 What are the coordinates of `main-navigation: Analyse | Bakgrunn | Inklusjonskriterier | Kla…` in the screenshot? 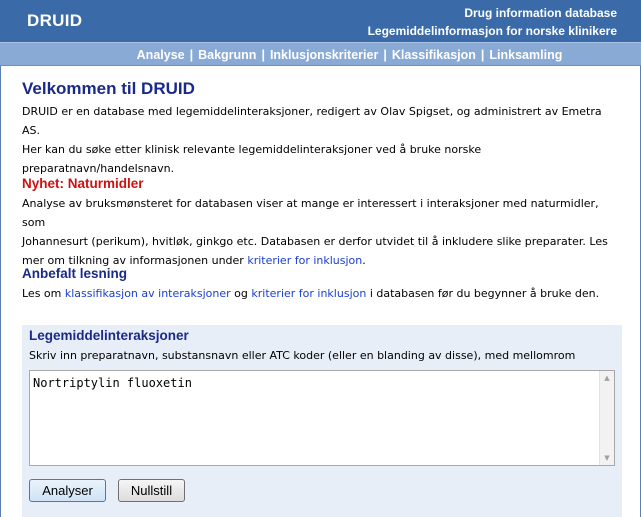 It's located at (320, 54).